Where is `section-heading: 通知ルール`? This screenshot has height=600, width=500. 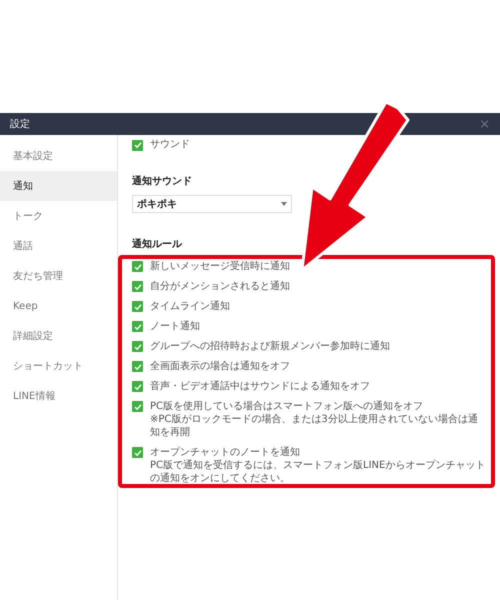 section-heading: 通知ルール is located at coordinates (158, 245).